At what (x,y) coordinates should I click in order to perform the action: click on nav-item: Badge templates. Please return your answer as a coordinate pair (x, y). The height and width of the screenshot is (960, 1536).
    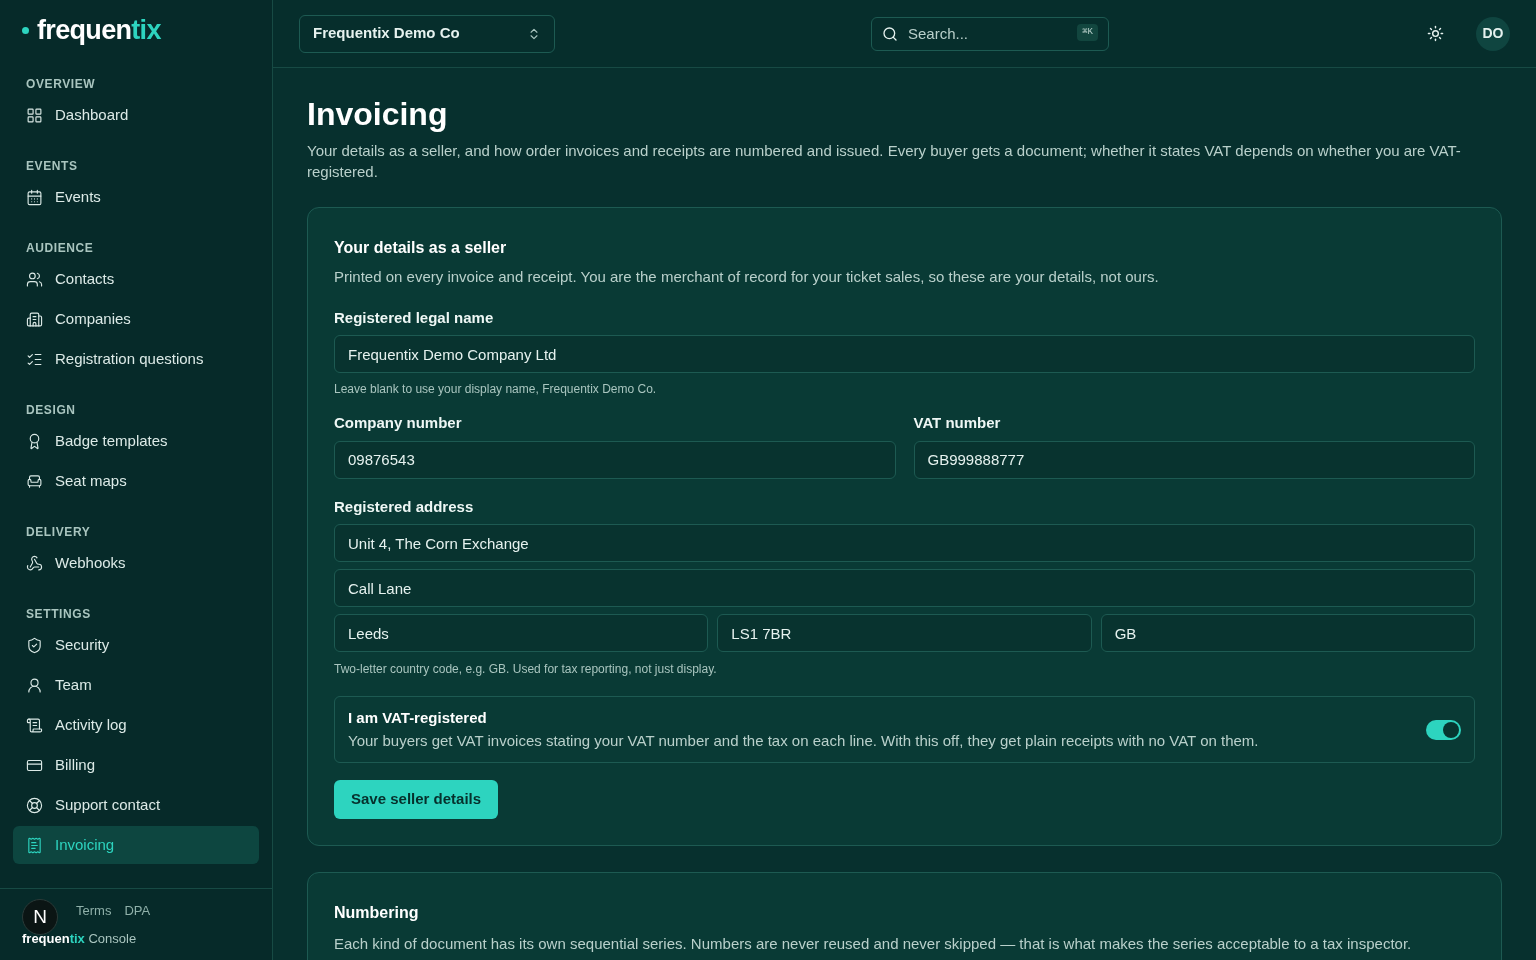
    Looking at the image, I should click on (136, 441).